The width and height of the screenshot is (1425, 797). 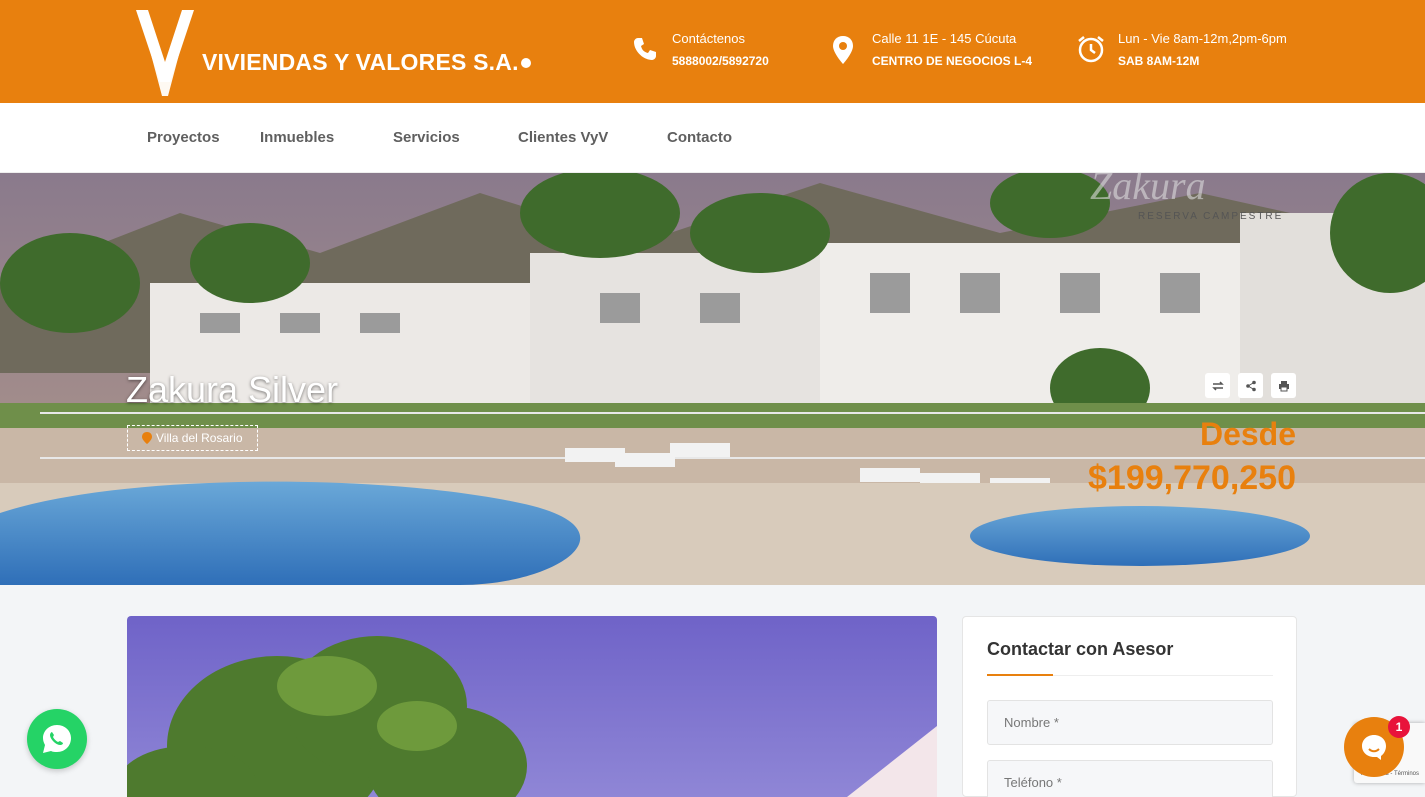 What do you see at coordinates (1210, 216) in the screenshot?
I see `reserva-watermark: RESERVA CAMPESTRE` at bounding box center [1210, 216].